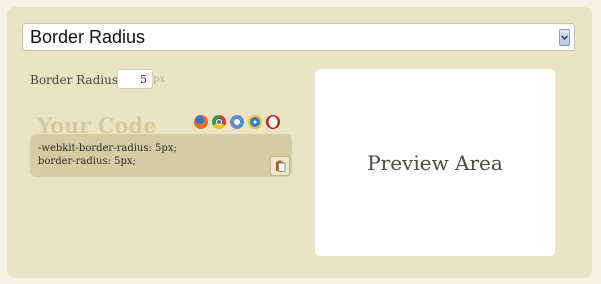 The width and height of the screenshot is (601, 284). I want to click on safari-icon, so click(237, 122).